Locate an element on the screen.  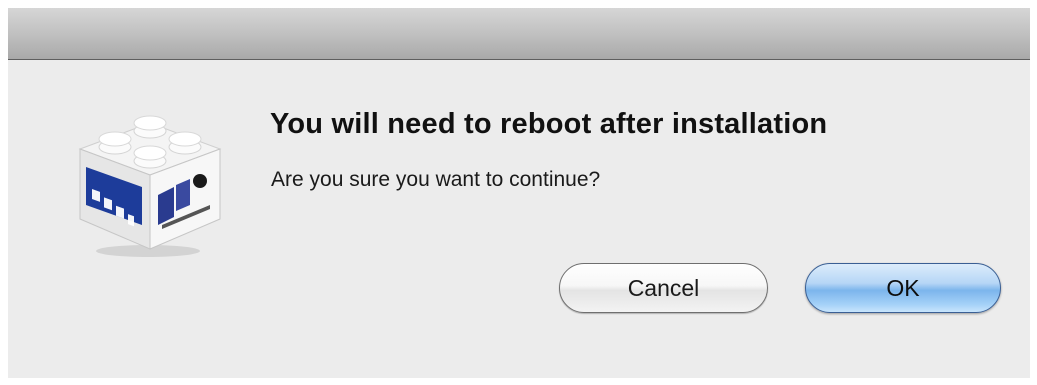
installer-package-icon is located at coordinates (150, 181).